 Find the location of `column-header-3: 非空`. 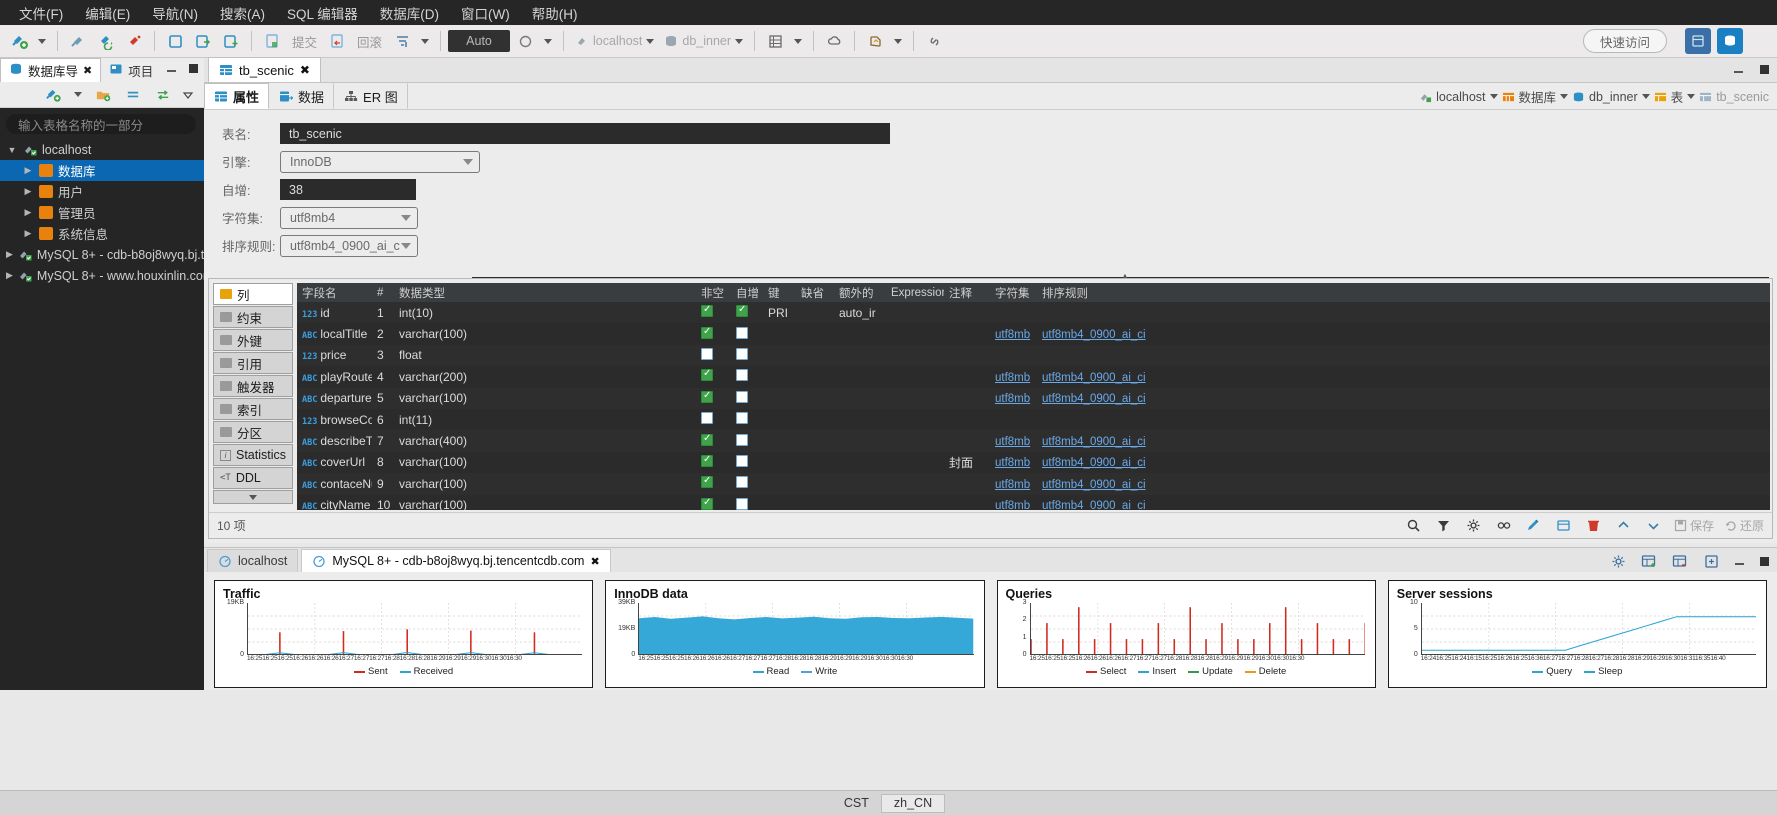

column-header-3: 非空 is located at coordinates (713, 293).